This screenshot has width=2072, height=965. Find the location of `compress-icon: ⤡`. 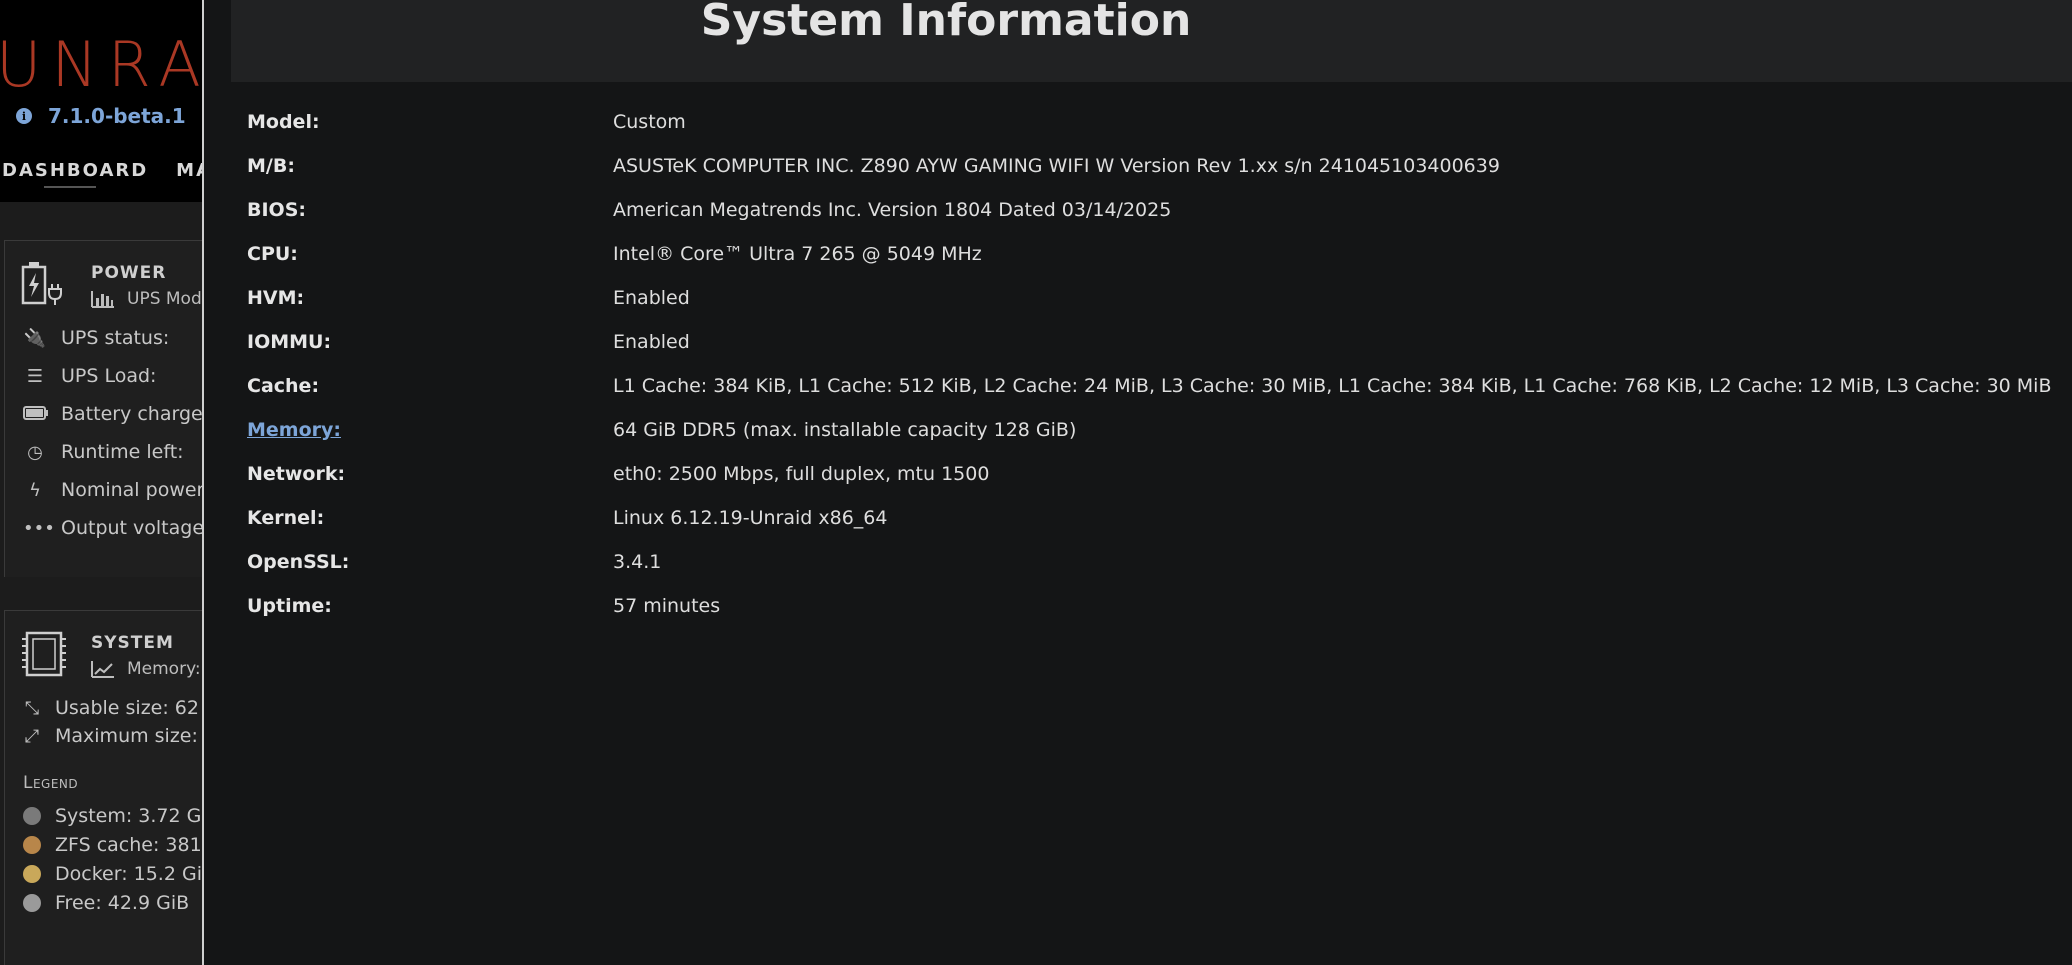

compress-icon: ⤡ is located at coordinates (32, 708).